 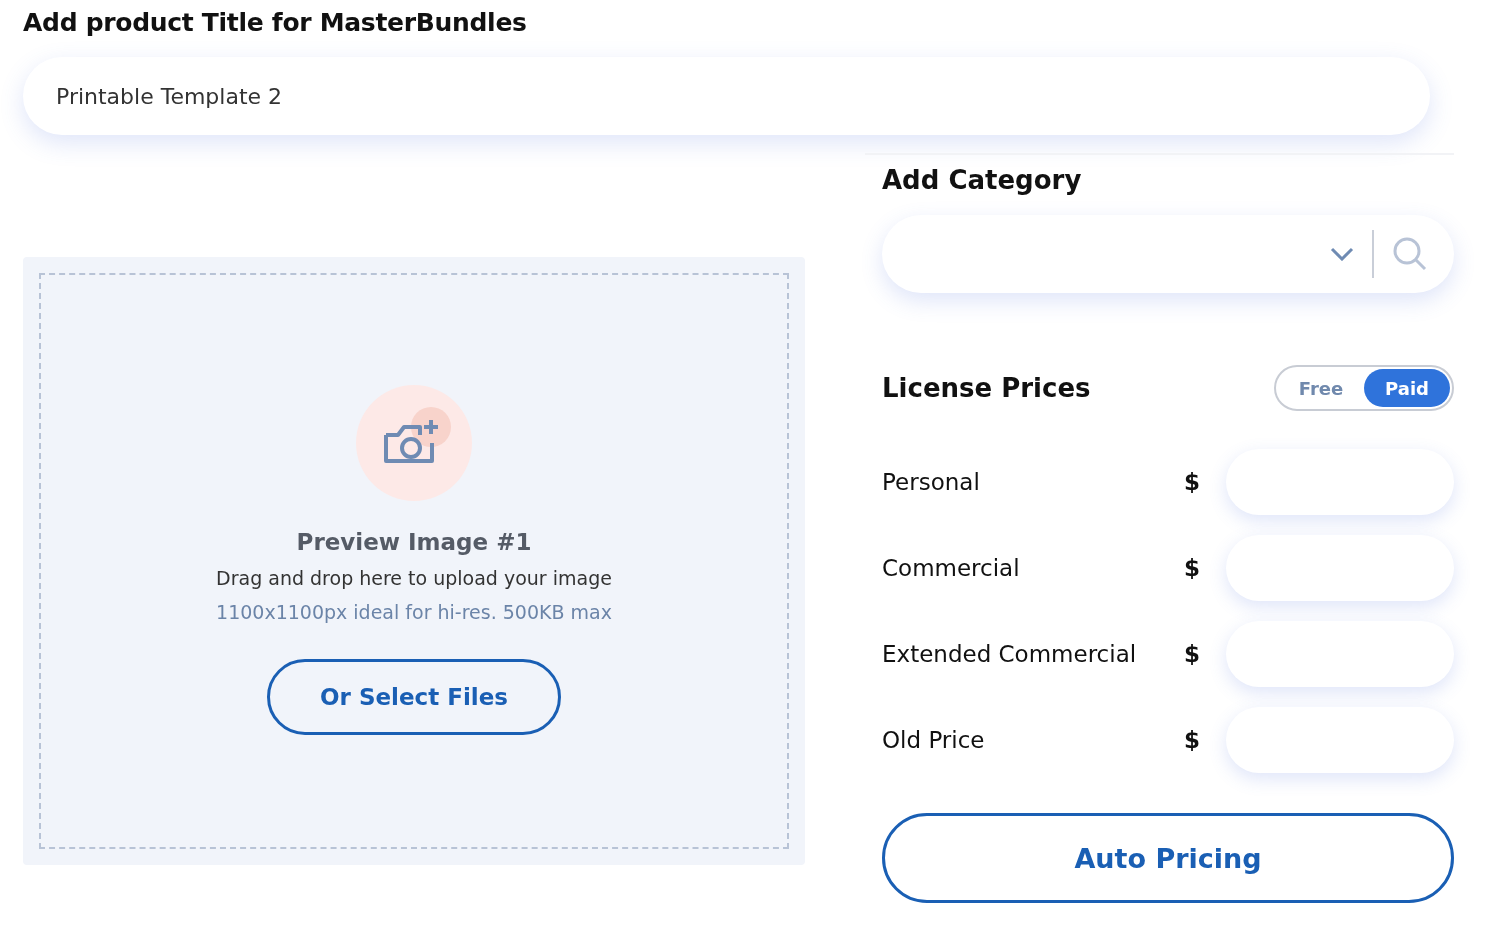 What do you see at coordinates (414, 578) in the screenshot?
I see `upload-instruction: Drag and drop here to upload your image` at bounding box center [414, 578].